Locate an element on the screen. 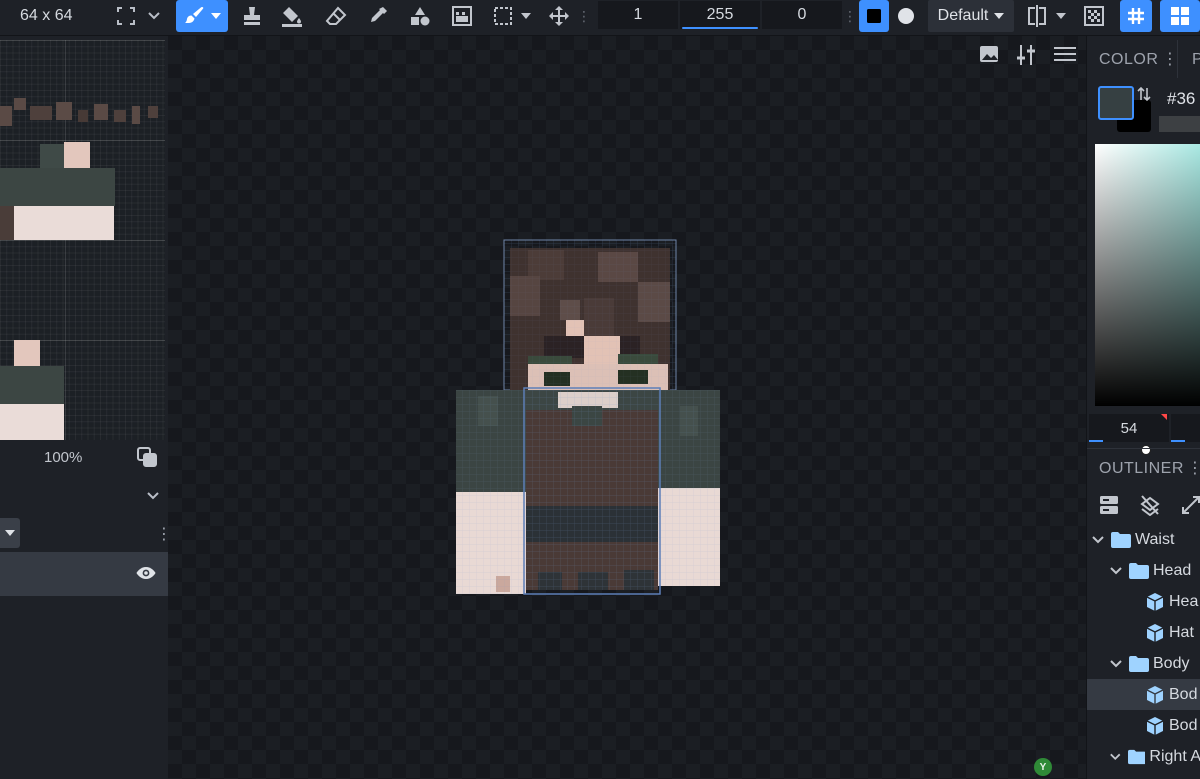 This screenshot has height=779, width=1200. outliner-cube-body-selected: Bod is located at coordinates (1143, 694).